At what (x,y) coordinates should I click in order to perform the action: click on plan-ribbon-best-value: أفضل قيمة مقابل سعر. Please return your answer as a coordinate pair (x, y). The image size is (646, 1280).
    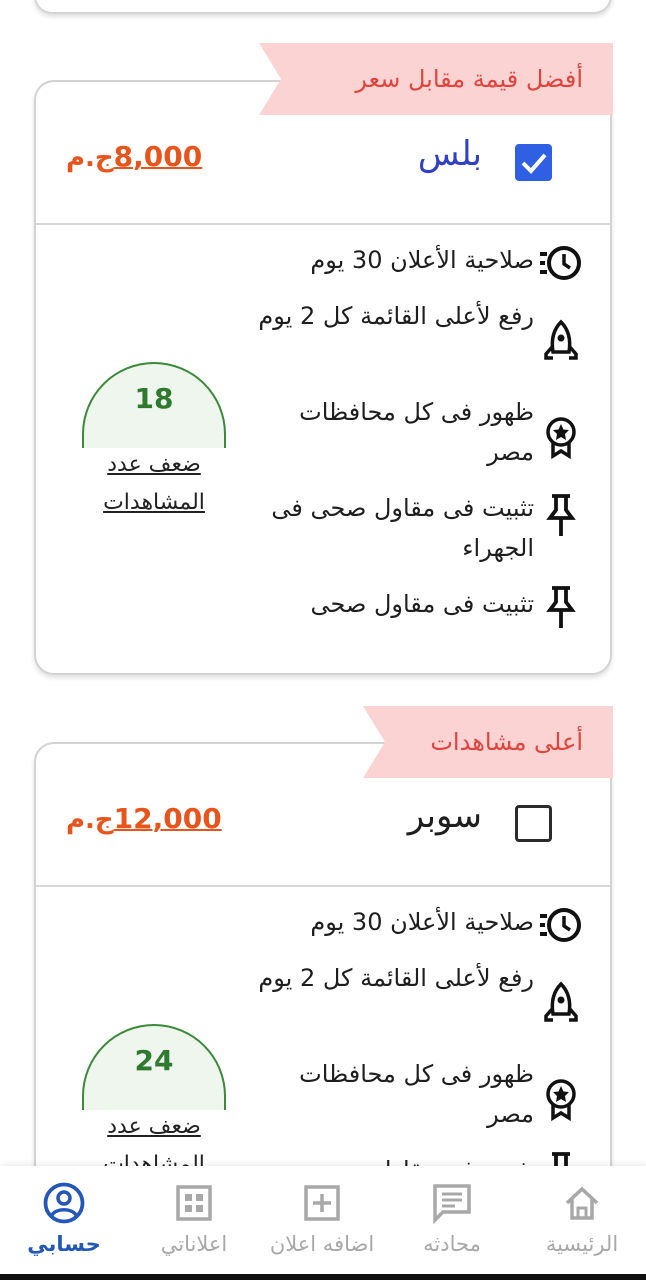
    Looking at the image, I should click on (436, 79).